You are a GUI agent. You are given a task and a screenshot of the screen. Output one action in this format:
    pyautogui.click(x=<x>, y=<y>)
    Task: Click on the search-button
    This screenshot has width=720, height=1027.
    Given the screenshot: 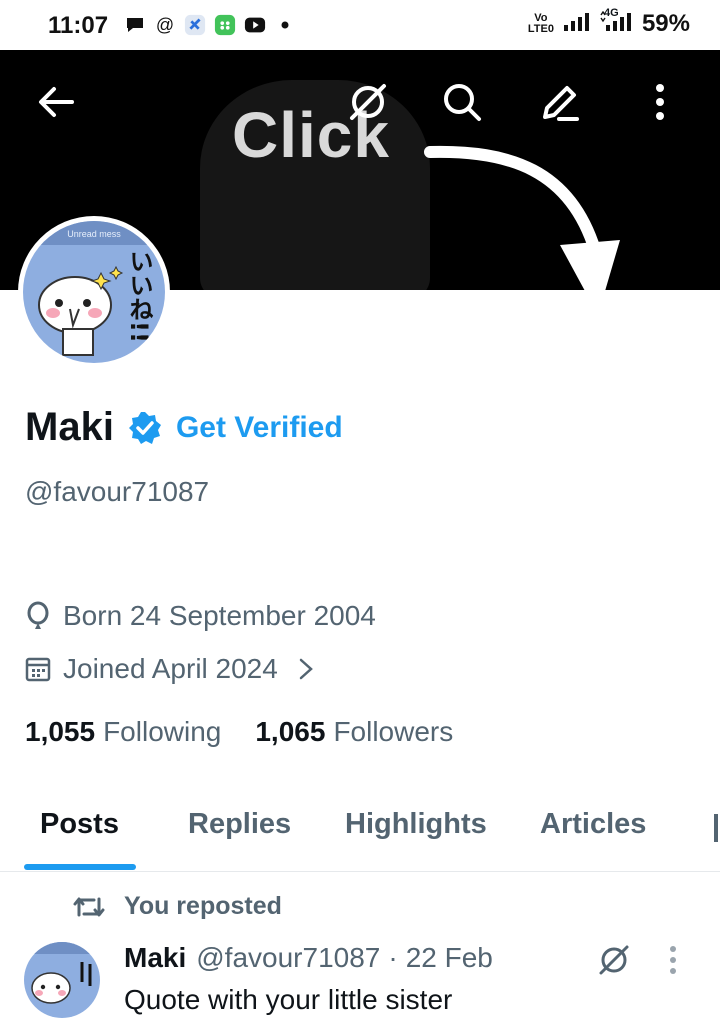 What is the action you would take?
    pyautogui.click(x=462, y=102)
    